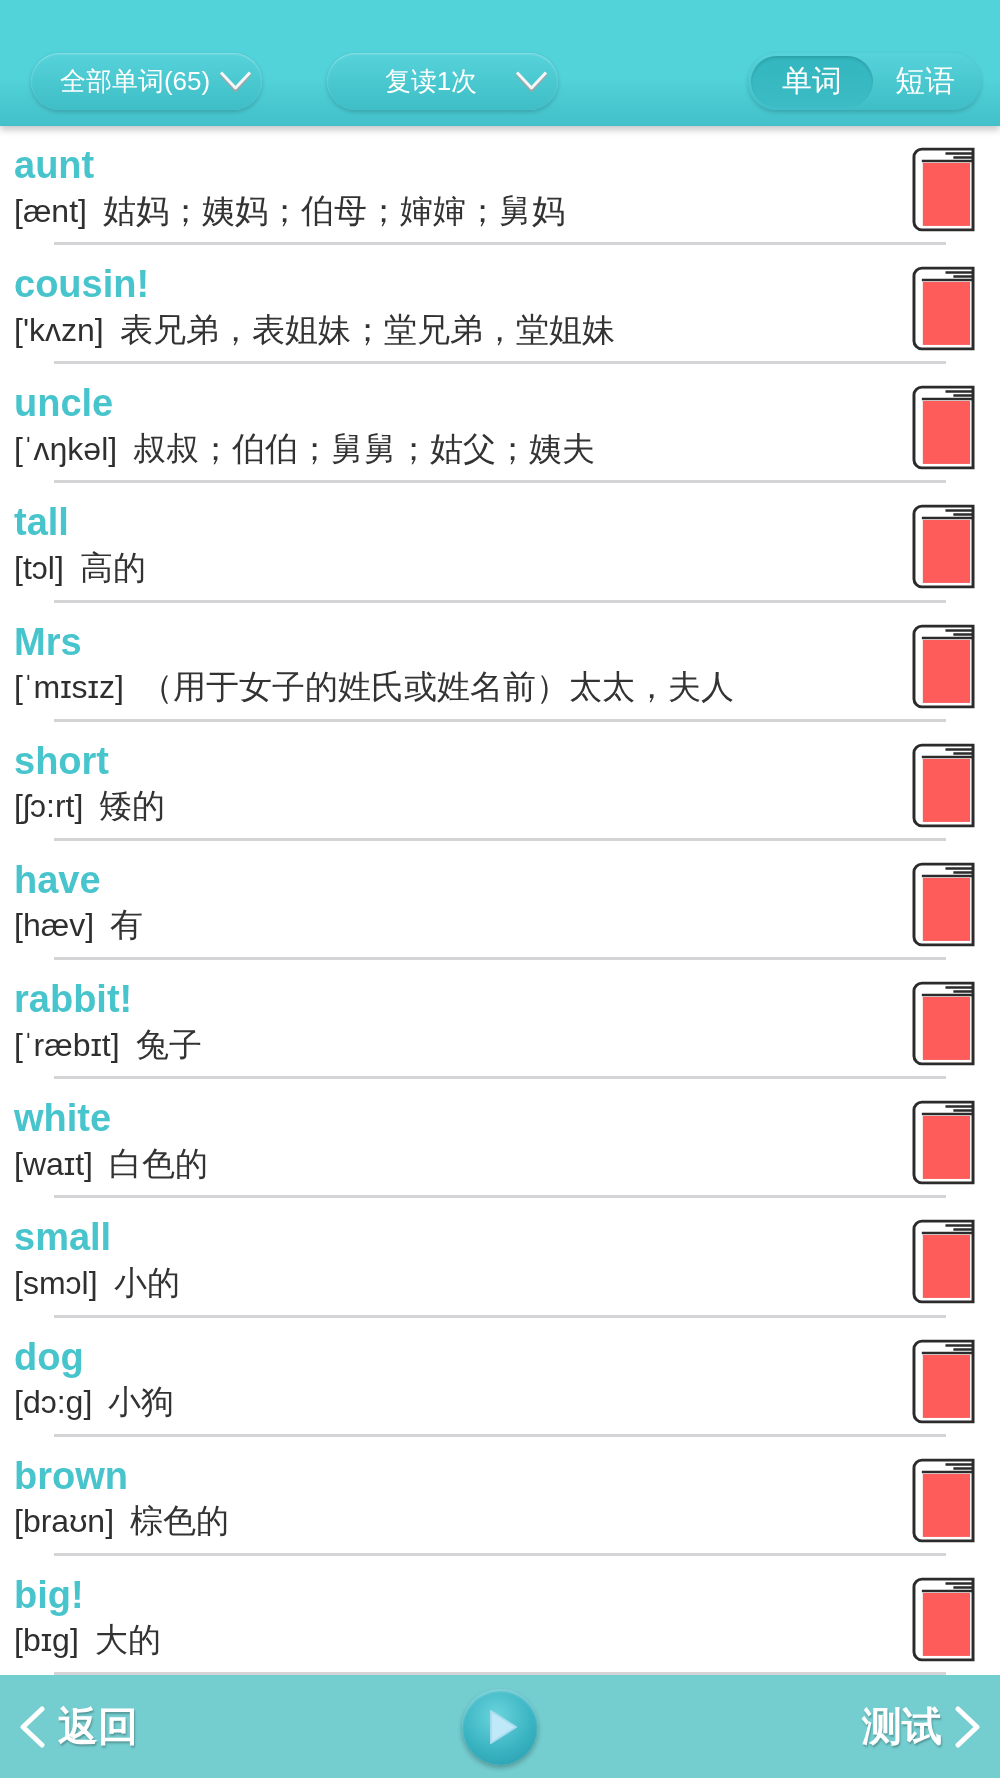 Image resolution: width=1000 pixels, height=1778 pixels. What do you see at coordinates (49, 1595) in the screenshot?
I see `word-text: big!` at bounding box center [49, 1595].